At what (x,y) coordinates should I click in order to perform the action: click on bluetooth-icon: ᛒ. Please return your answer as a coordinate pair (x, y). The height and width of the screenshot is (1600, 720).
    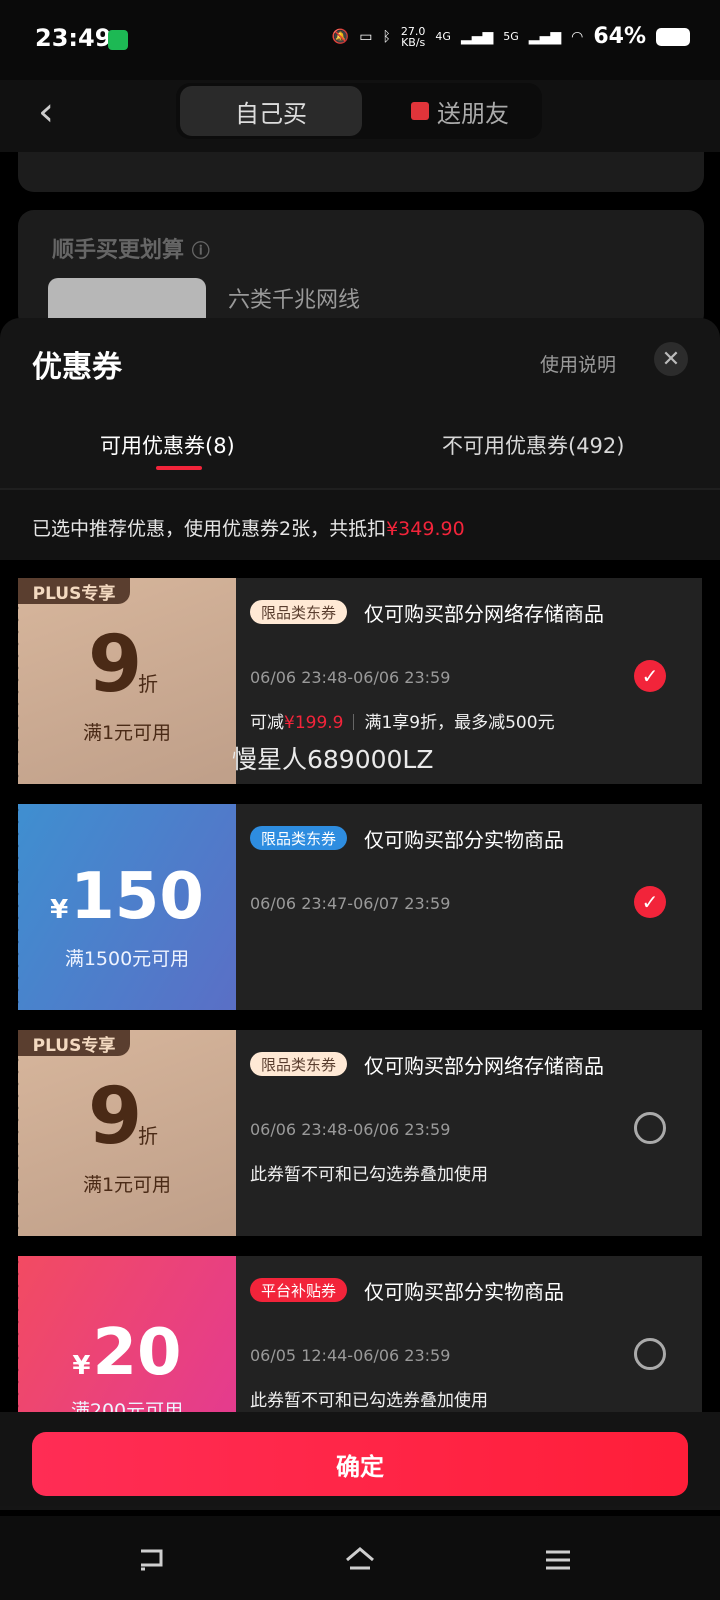
    Looking at the image, I should click on (386, 36).